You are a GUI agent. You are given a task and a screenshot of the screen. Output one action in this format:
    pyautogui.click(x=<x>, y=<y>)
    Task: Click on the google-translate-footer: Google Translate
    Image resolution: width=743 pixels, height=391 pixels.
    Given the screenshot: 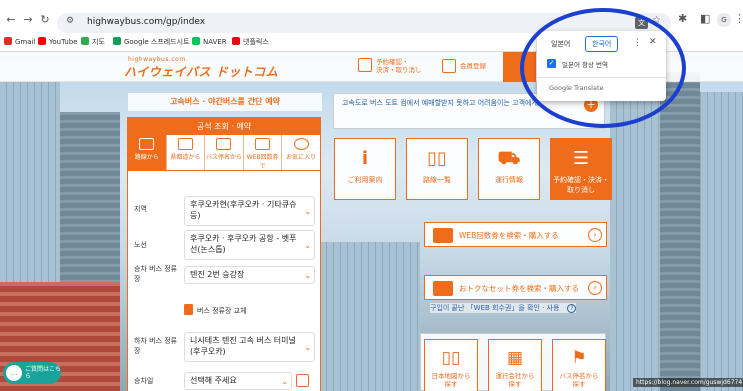 What is the action you would take?
    pyautogui.click(x=576, y=88)
    